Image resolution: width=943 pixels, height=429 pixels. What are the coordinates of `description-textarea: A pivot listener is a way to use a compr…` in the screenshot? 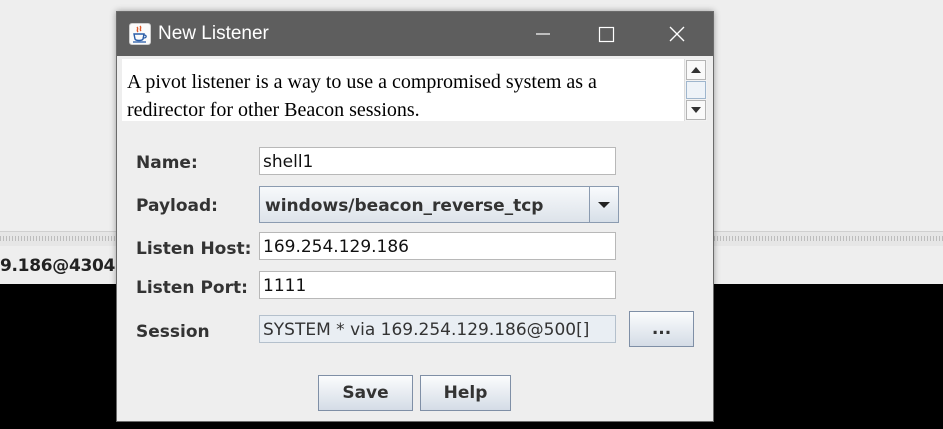 It's located at (403, 90).